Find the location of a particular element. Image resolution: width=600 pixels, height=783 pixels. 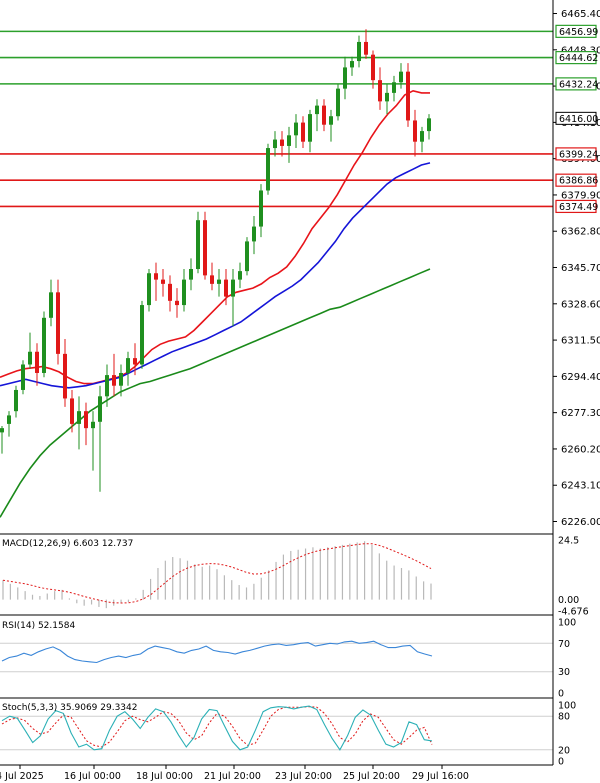

rsi-label: RSI(14) 52.1584 is located at coordinates (38, 626).